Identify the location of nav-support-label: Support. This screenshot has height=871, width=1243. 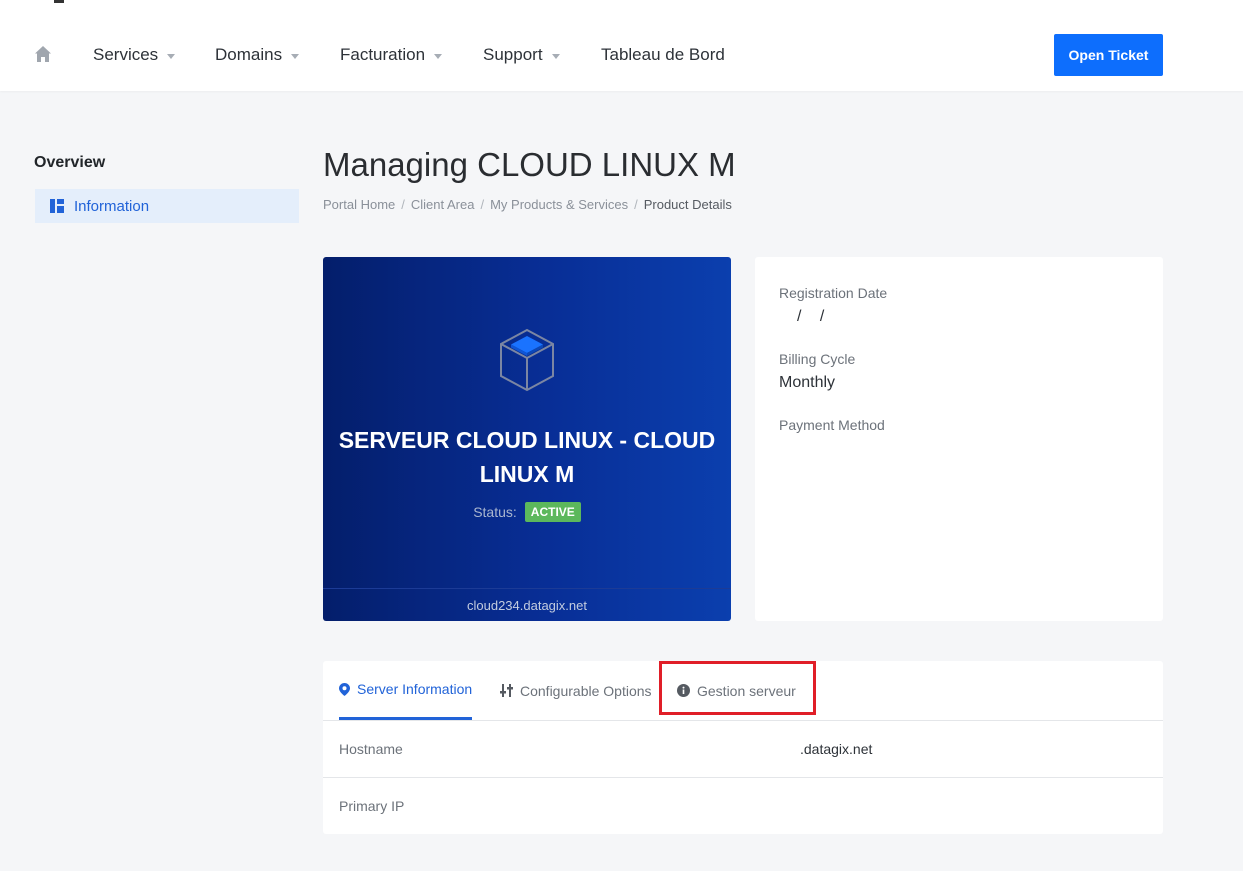
(513, 54).